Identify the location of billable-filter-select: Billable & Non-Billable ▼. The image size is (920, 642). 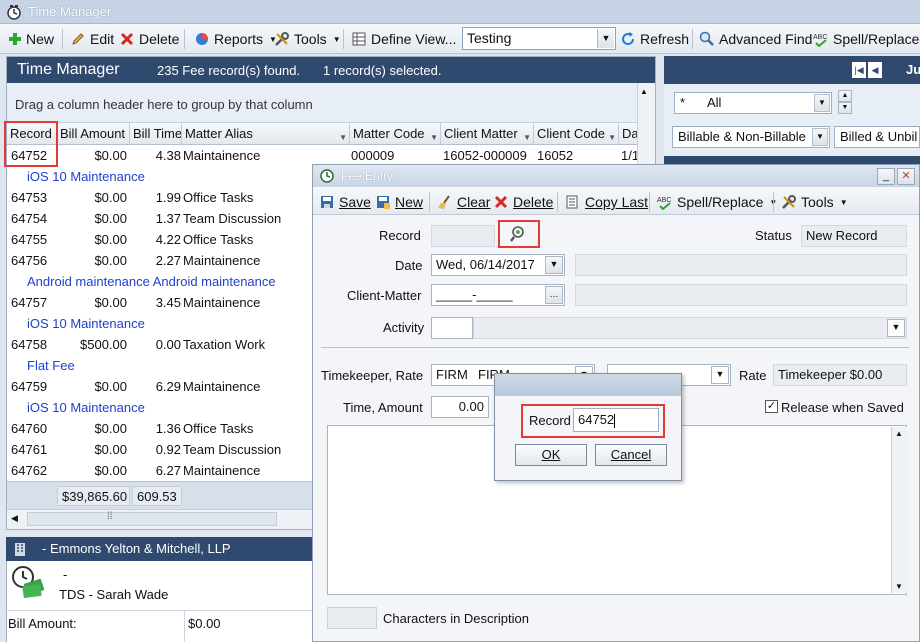
(751, 137).